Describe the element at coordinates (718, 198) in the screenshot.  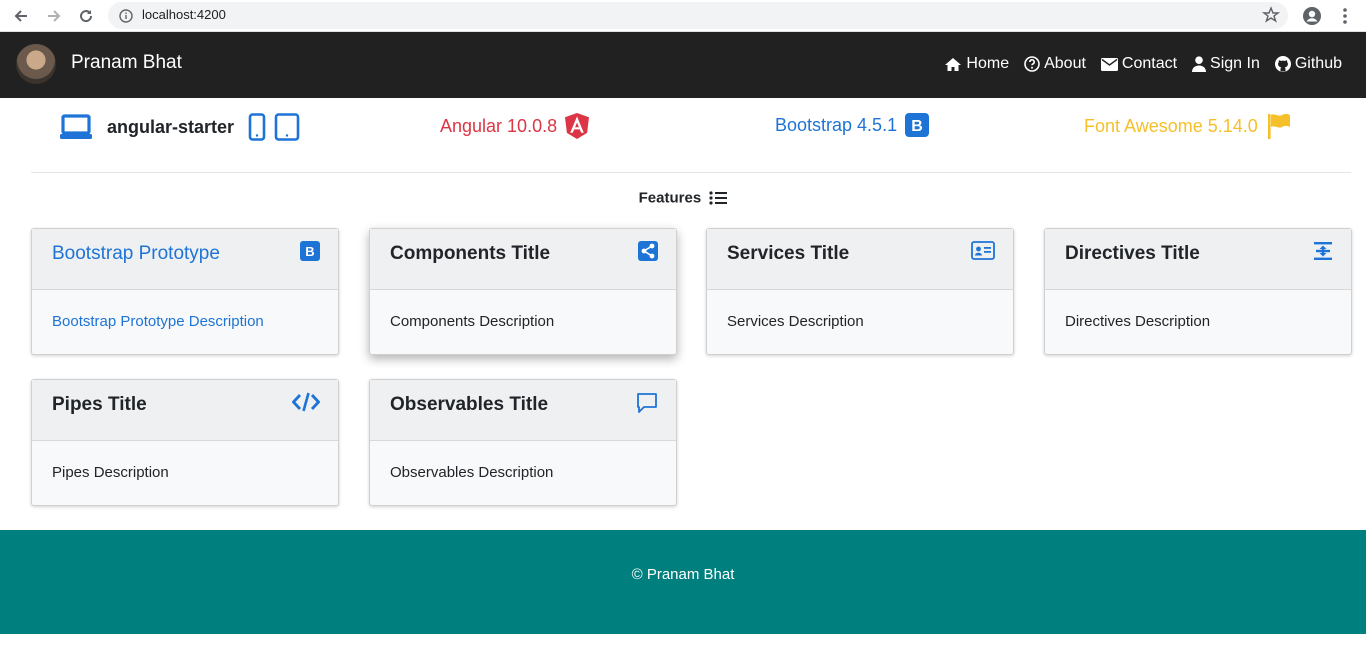
I see `list-icon` at that location.